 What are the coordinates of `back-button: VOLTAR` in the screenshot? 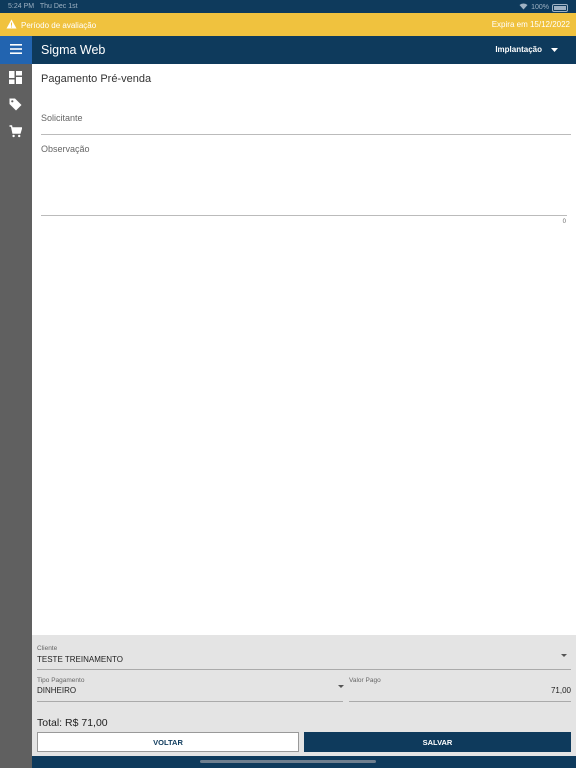 It's located at (168, 742).